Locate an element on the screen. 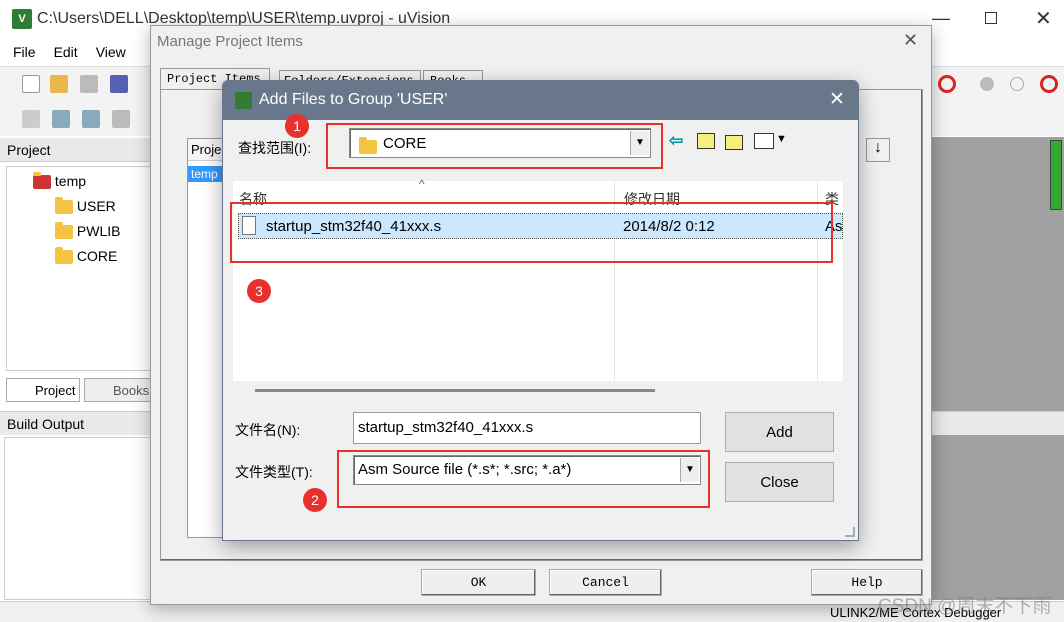 Image resolution: width=1064 pixels, height=622 pixels. build-icon is located at coordinates (61, 119).